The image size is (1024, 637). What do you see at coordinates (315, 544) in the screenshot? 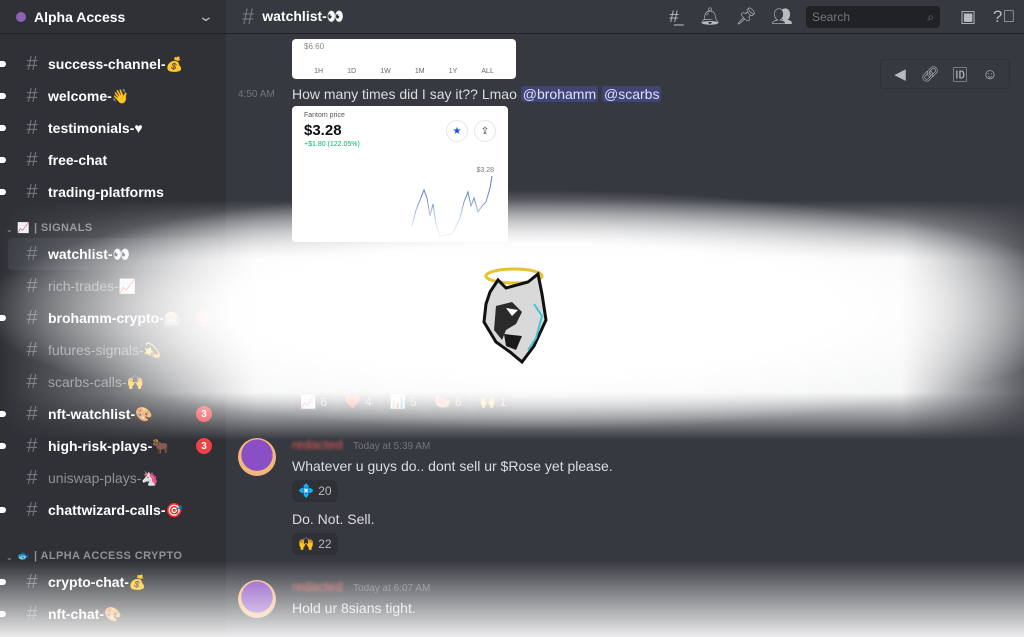
I see `reaction: 🙌 22` at bounding box center [315, 544].